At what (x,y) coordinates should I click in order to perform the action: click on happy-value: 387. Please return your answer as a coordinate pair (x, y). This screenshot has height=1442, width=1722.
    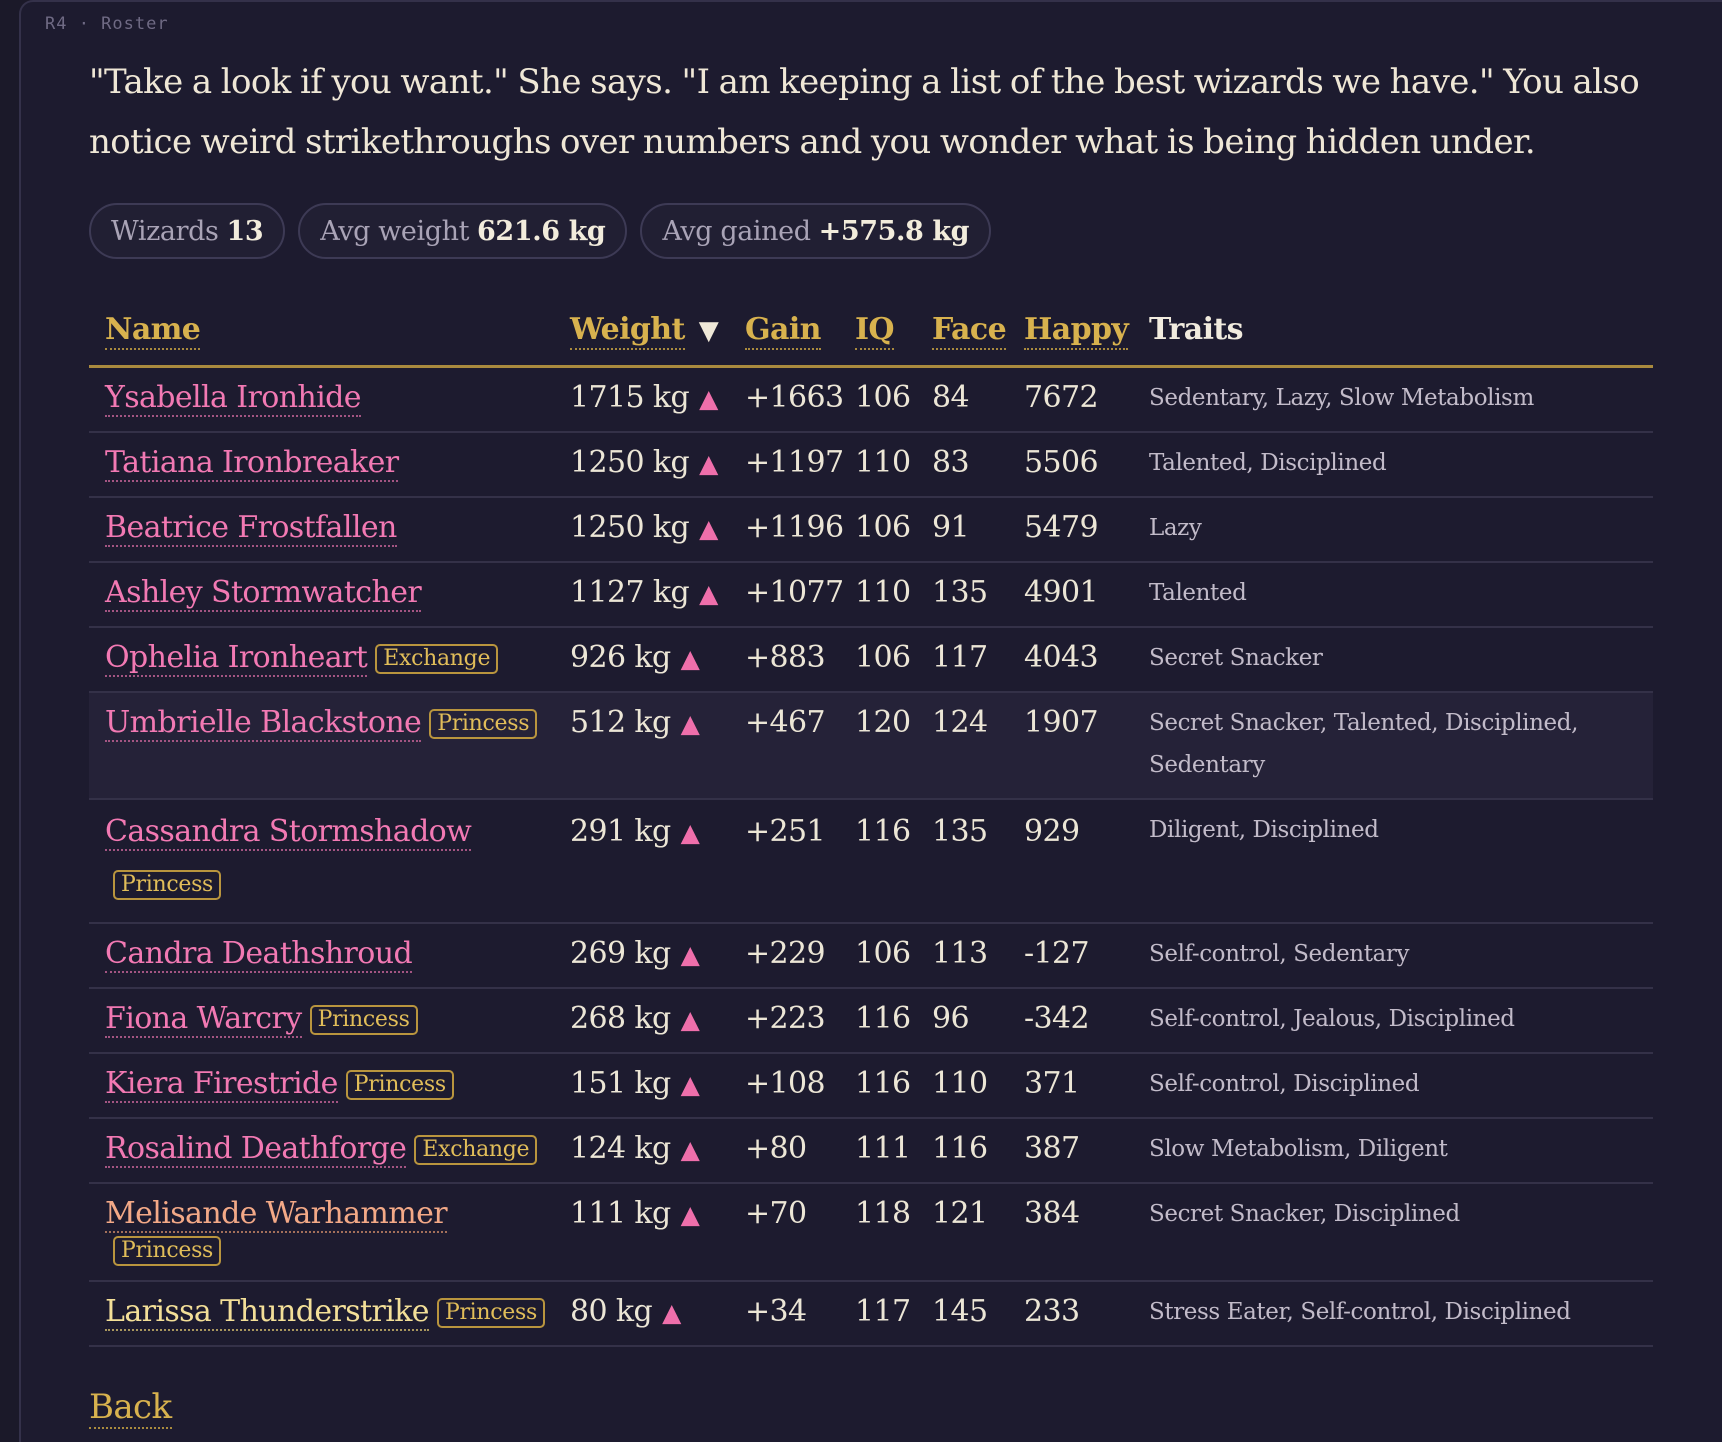
    Looking at the image, I should click on (1052, 1148).